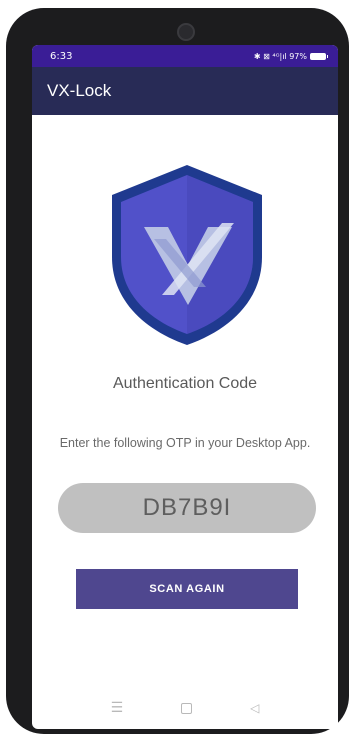 Image resolution: width=355 pixels, height=740 pixels. I want to click on status-bar: 6:33 ✱ ⊠ ⁴ᴳ|ıl 97%, so click(185, 56).